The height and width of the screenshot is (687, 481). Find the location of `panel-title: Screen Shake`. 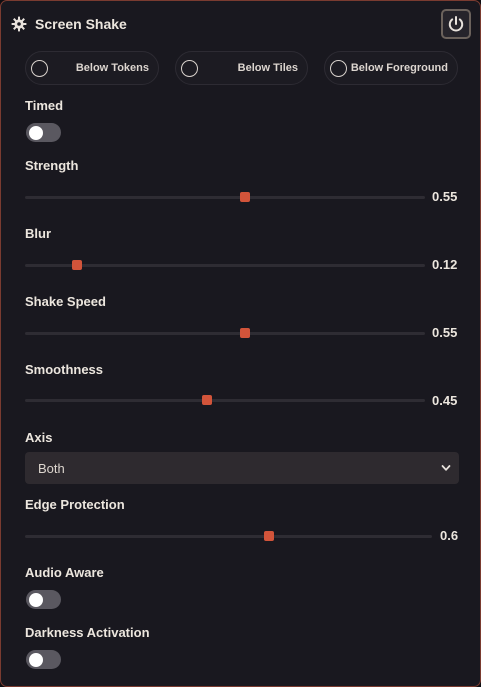

panel-title: Screen Shake is located at coordinates (81, 24).